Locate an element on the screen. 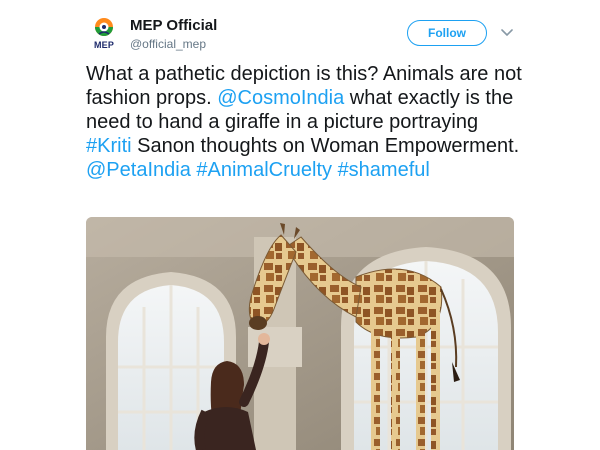 The width and height of the screenshot is (600, 450). avatar-logo-text: MEP is located at coordinates (104, 45).